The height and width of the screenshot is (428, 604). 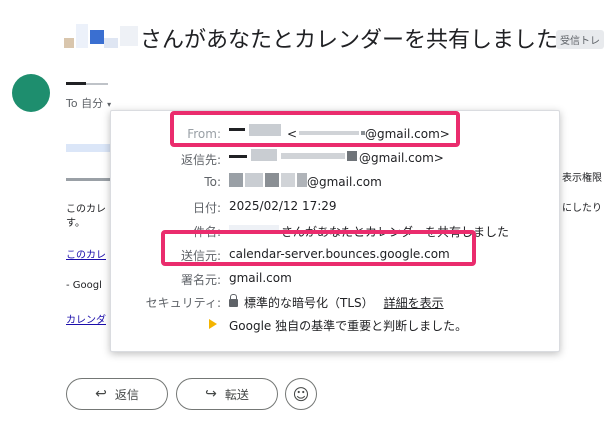 I want to click on chevron-down-icon: ▾, so click(x=109, y=104).